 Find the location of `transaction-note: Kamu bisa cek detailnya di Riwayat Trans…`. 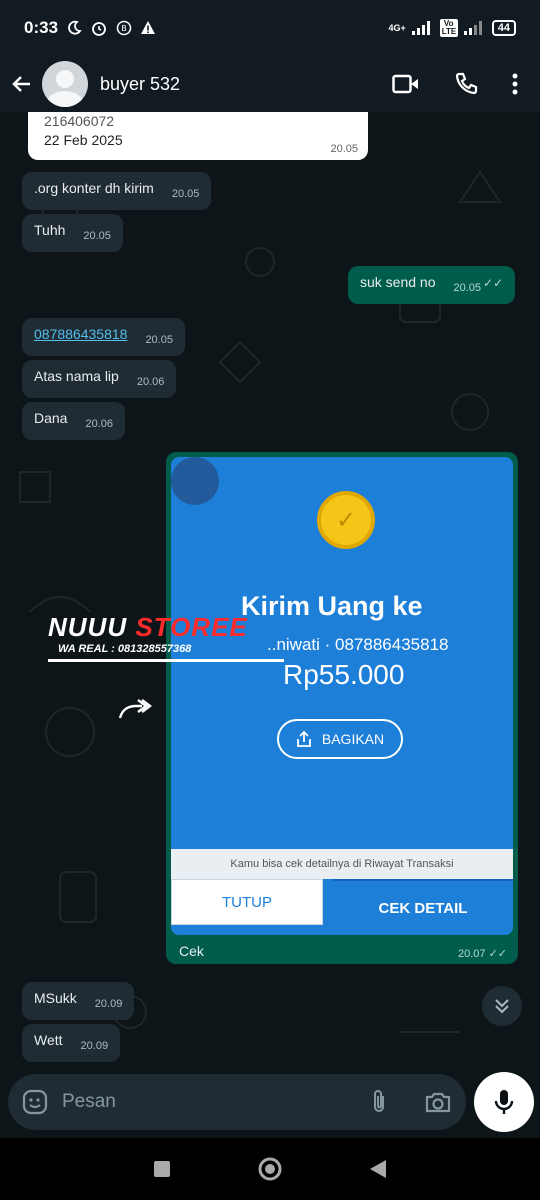

transaction-note: Kamu bisa cek detailnya di Riwayat Trans… is located at coordinates (342, 864).